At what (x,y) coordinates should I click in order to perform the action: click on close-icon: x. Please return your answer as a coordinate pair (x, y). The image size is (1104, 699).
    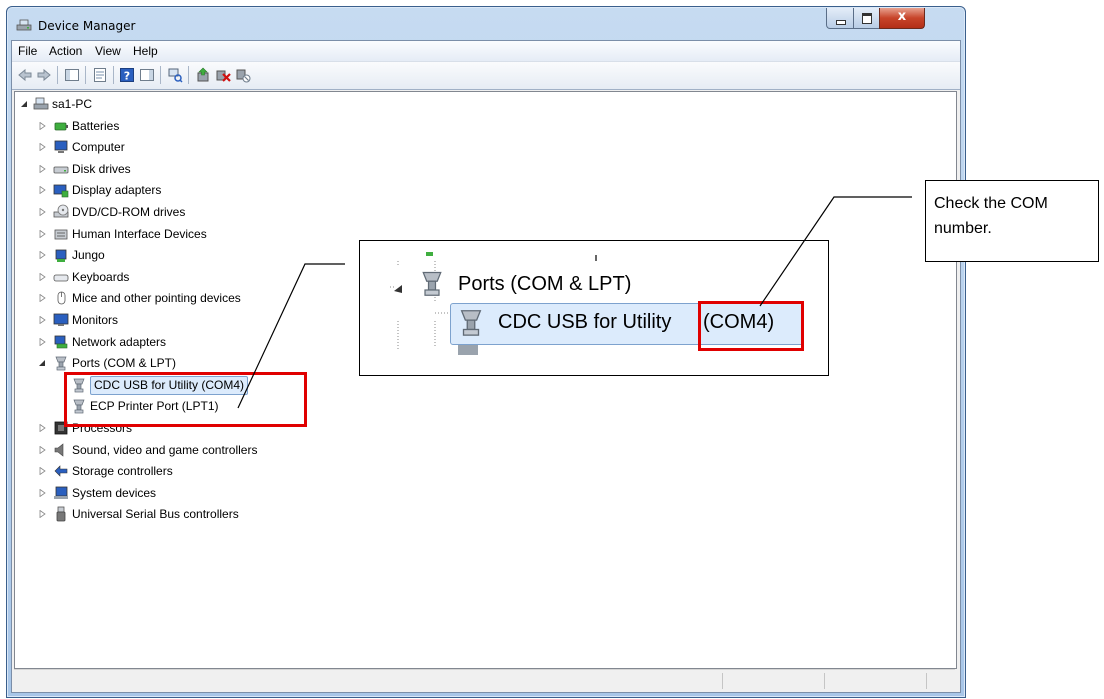
    Looking at the image, I should click on (902, 16).